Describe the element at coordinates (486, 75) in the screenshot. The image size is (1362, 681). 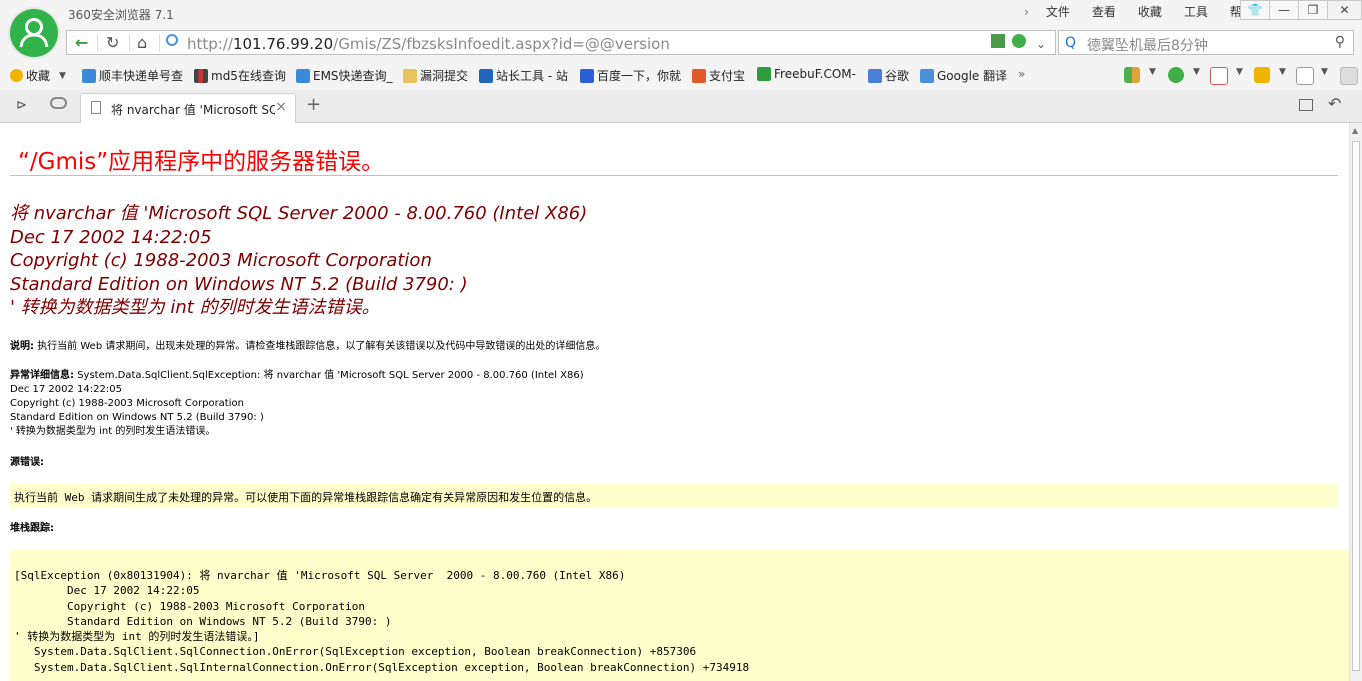
I see `webmaster-icon` at that location.